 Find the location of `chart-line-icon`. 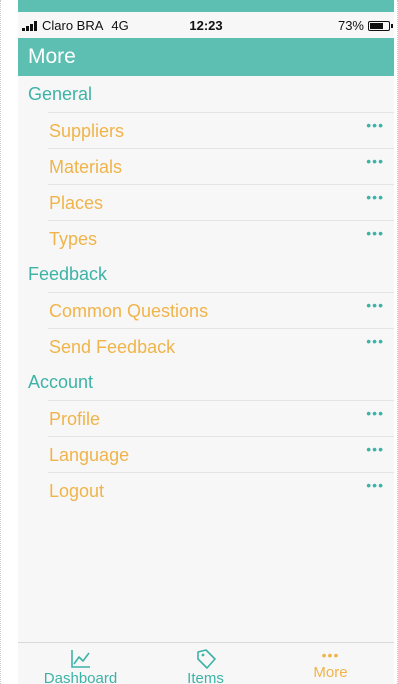

chart-line-icon is located at coordinates (80, 659).